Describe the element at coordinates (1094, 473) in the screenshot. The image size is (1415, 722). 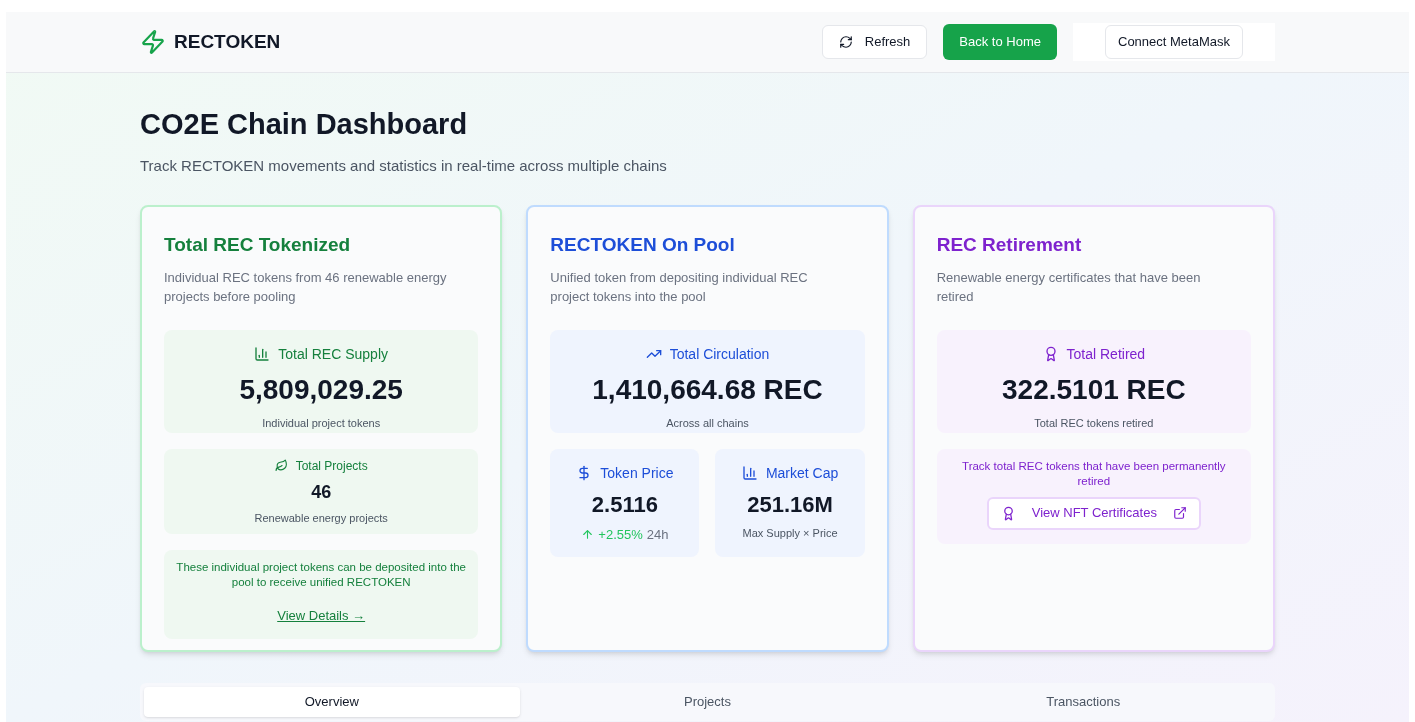
I see `info-text: Track total REC tokens that have been permanently retired` at that location.